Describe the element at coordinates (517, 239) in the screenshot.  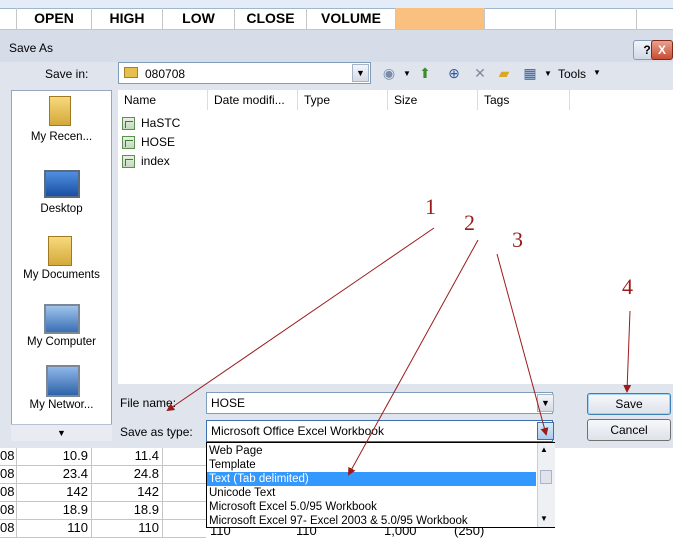
I see `annotation-3: 3` at that location.